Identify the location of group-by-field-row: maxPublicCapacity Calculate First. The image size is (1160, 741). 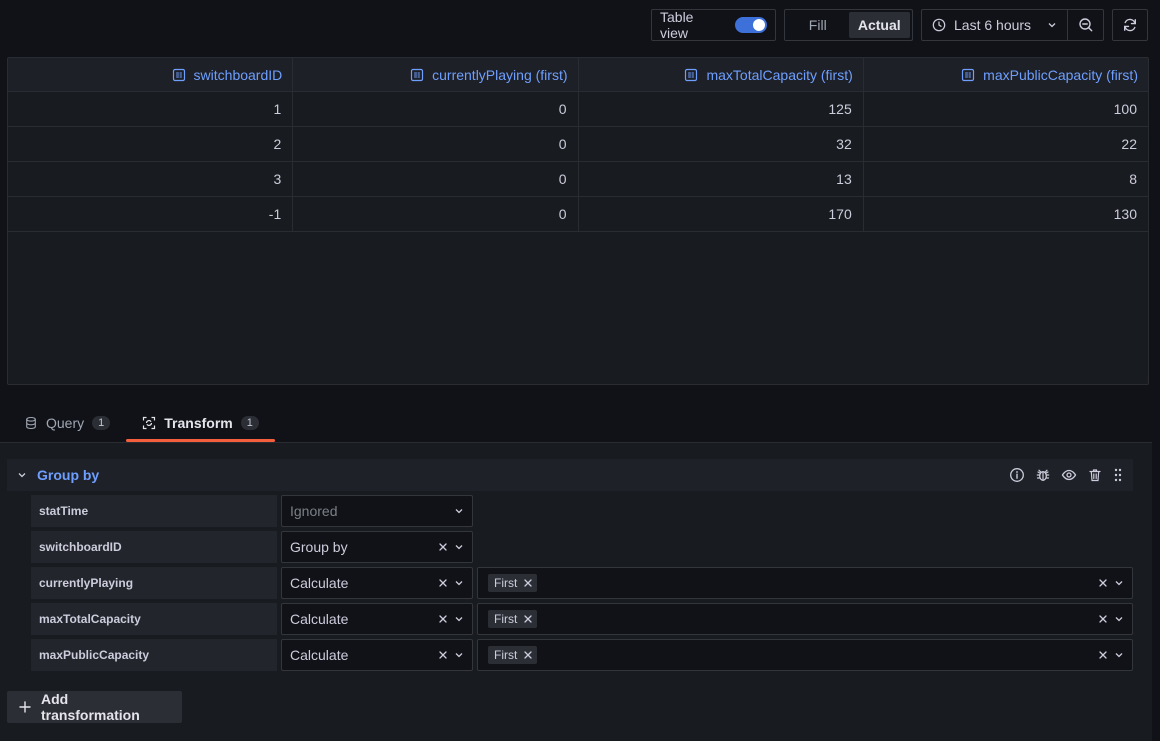
(582, 655).